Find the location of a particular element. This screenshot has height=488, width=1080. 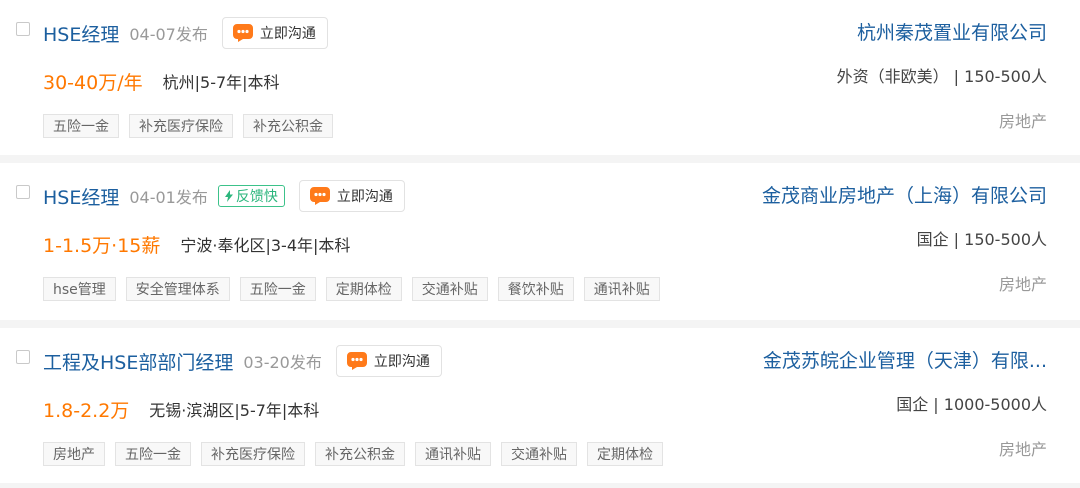

fast-response-label: 反馈快 is located at coordinates (256, 197).